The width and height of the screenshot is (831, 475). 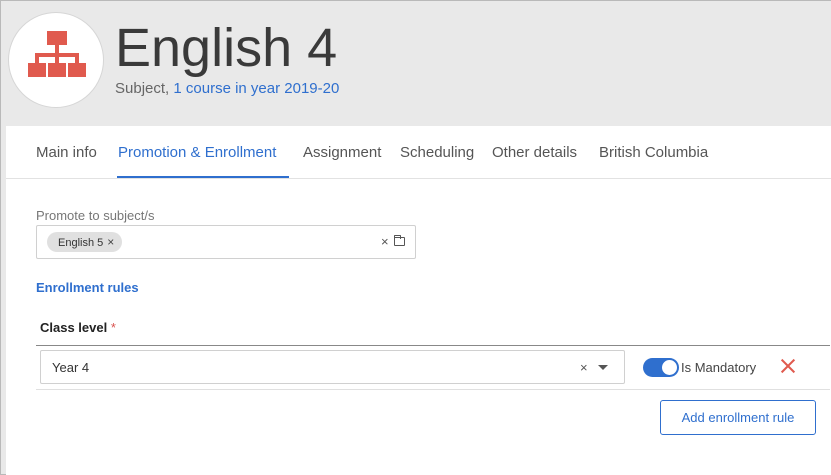 I want to click on tab-promotion-enrollment: Promotion & Enrollment, so click(x=197, y=153).